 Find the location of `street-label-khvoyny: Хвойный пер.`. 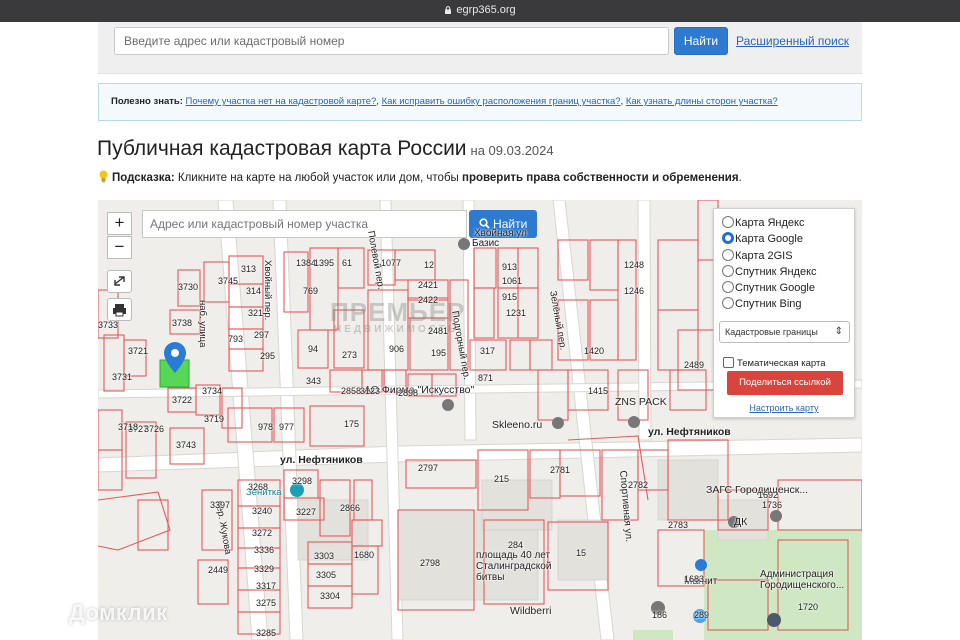

street-label-khvoyny: Хвойный пер. is located at coordinates (267, 290).